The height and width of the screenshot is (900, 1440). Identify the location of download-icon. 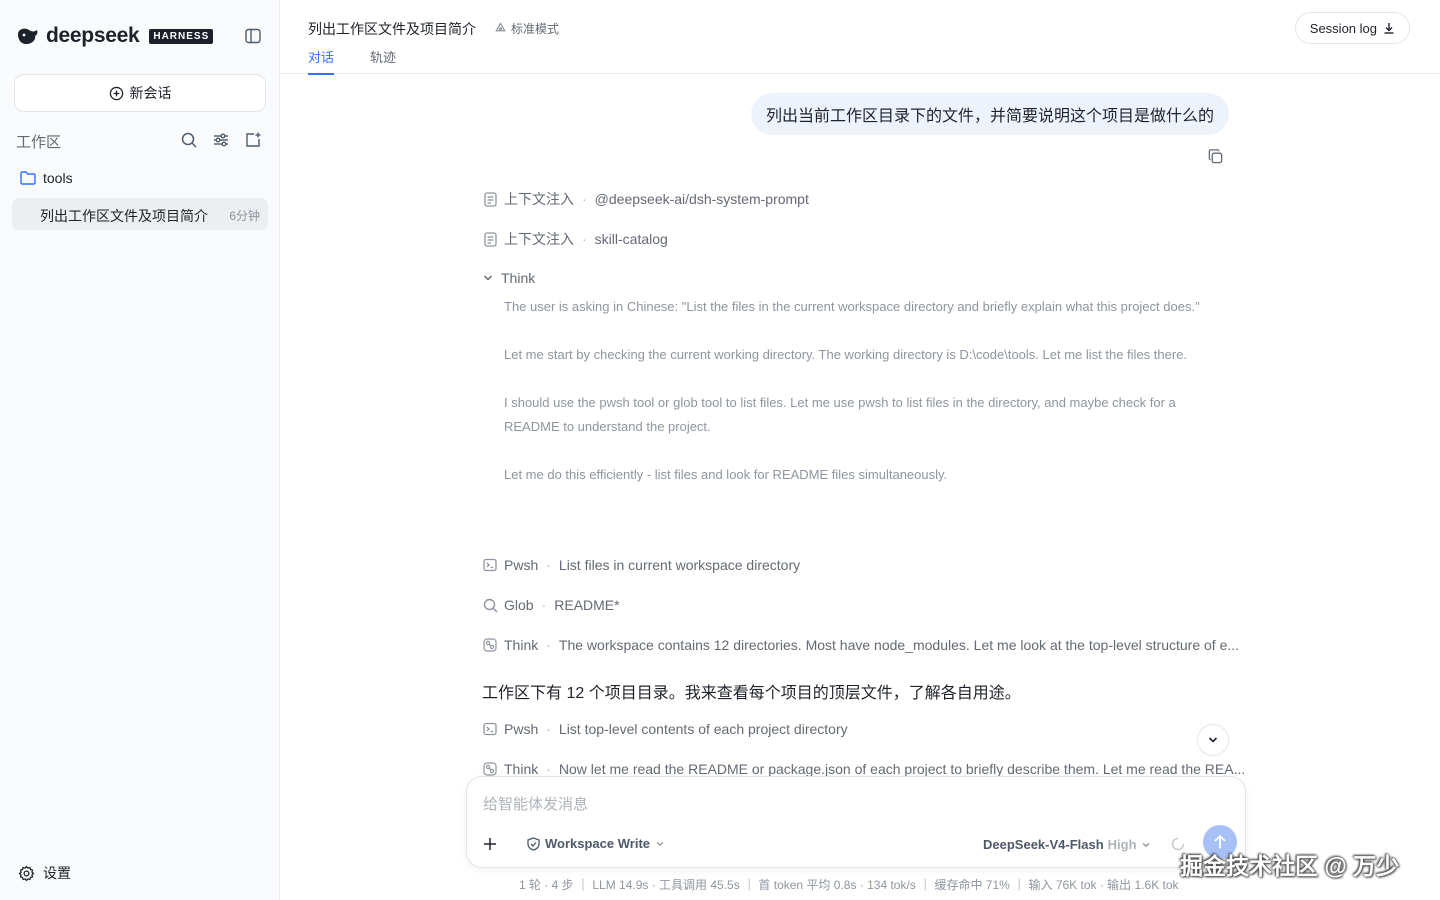
(1389, 28).